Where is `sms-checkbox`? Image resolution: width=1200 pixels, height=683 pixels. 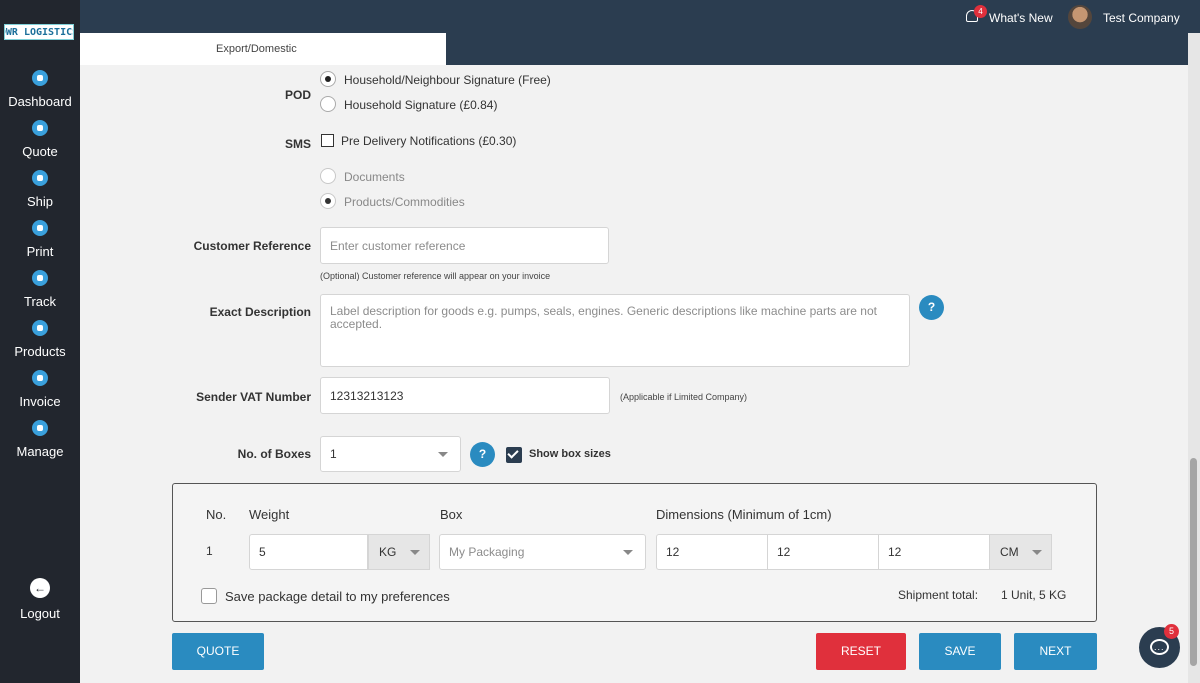
sms-checkbox is located at coordinates (327, 140).